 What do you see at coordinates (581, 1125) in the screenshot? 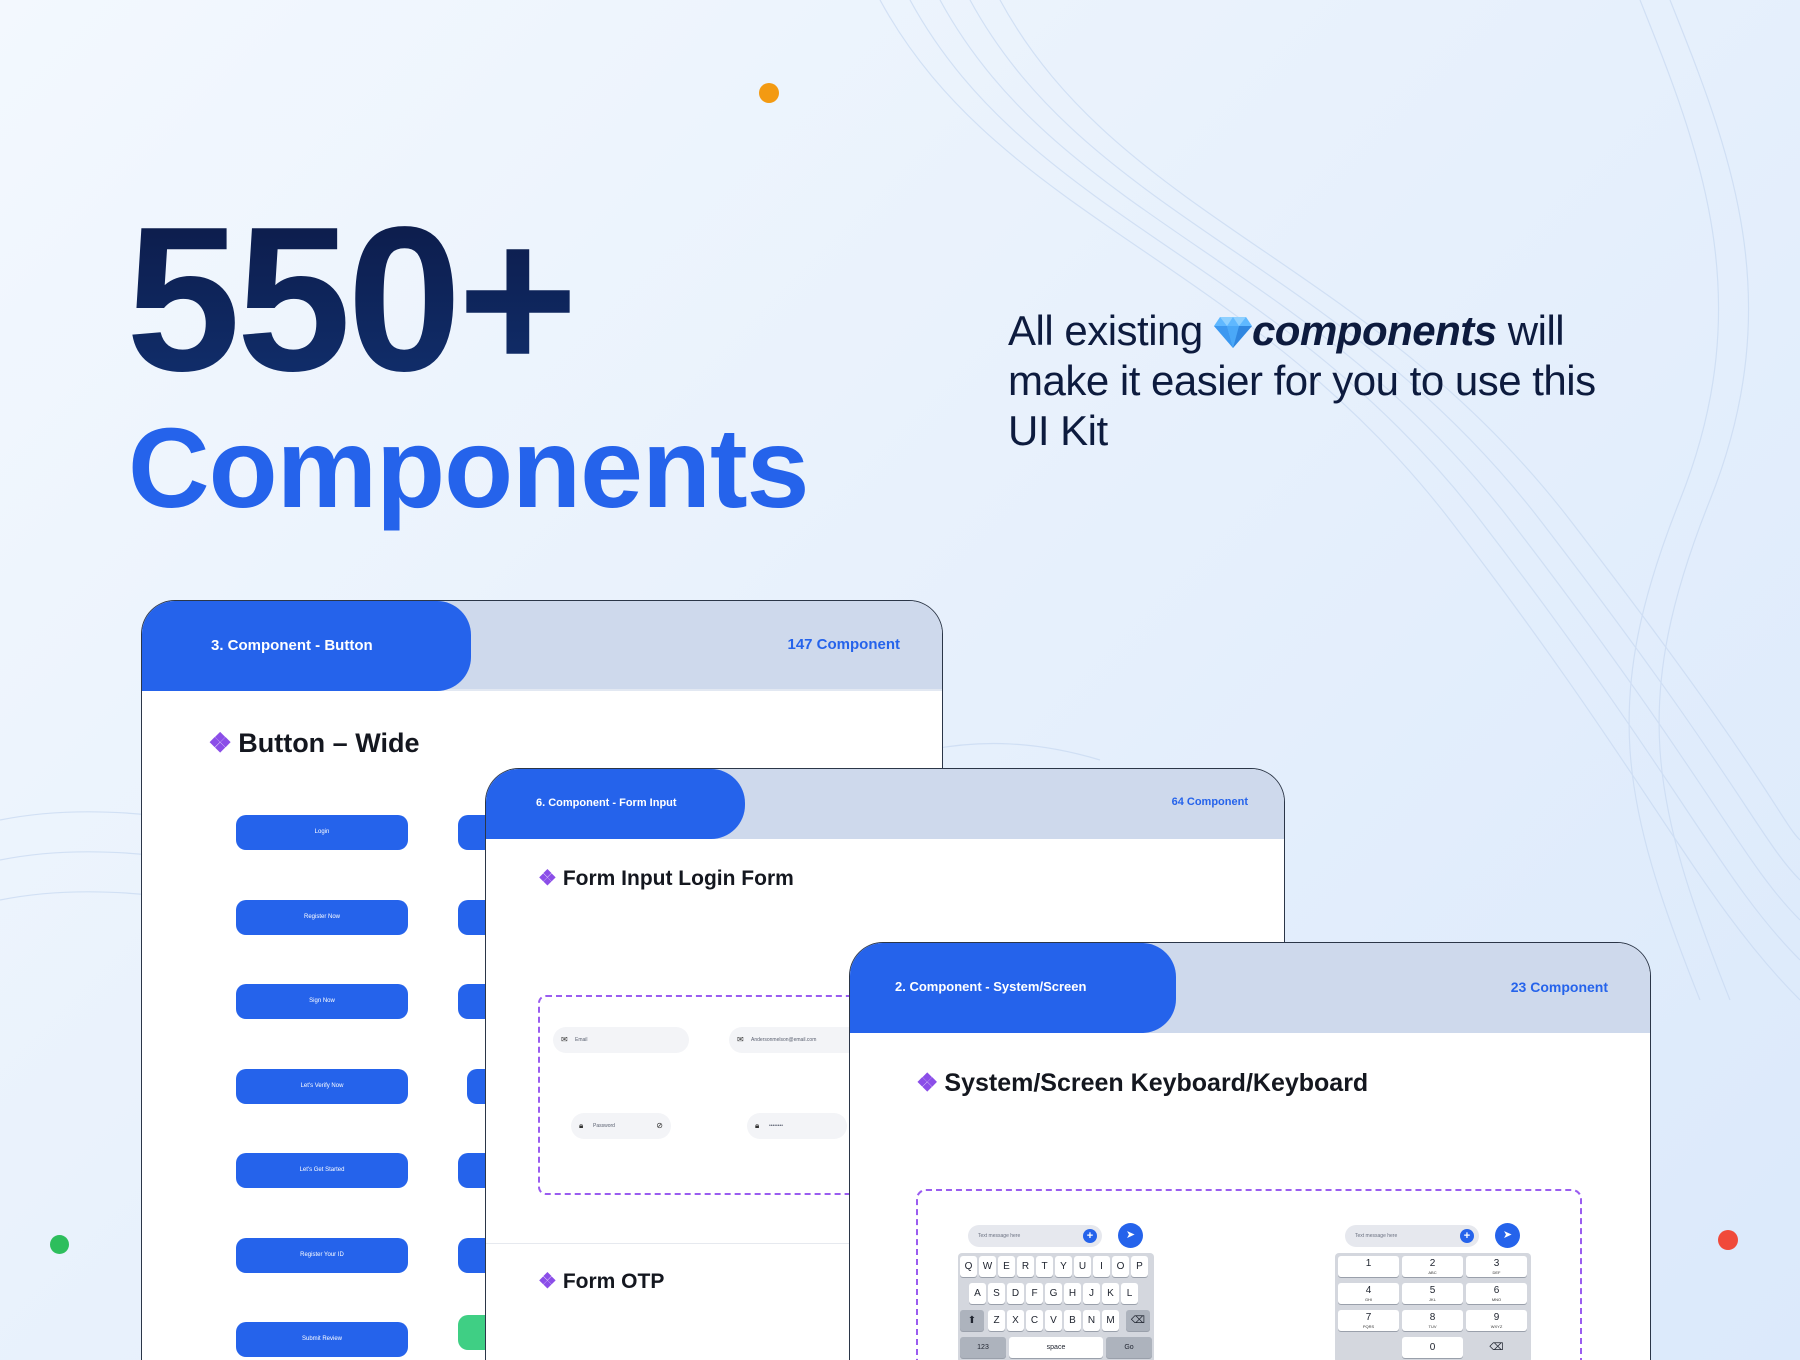
I see `lock-icon: 🔒︎` at bounding box center [581, 1125].